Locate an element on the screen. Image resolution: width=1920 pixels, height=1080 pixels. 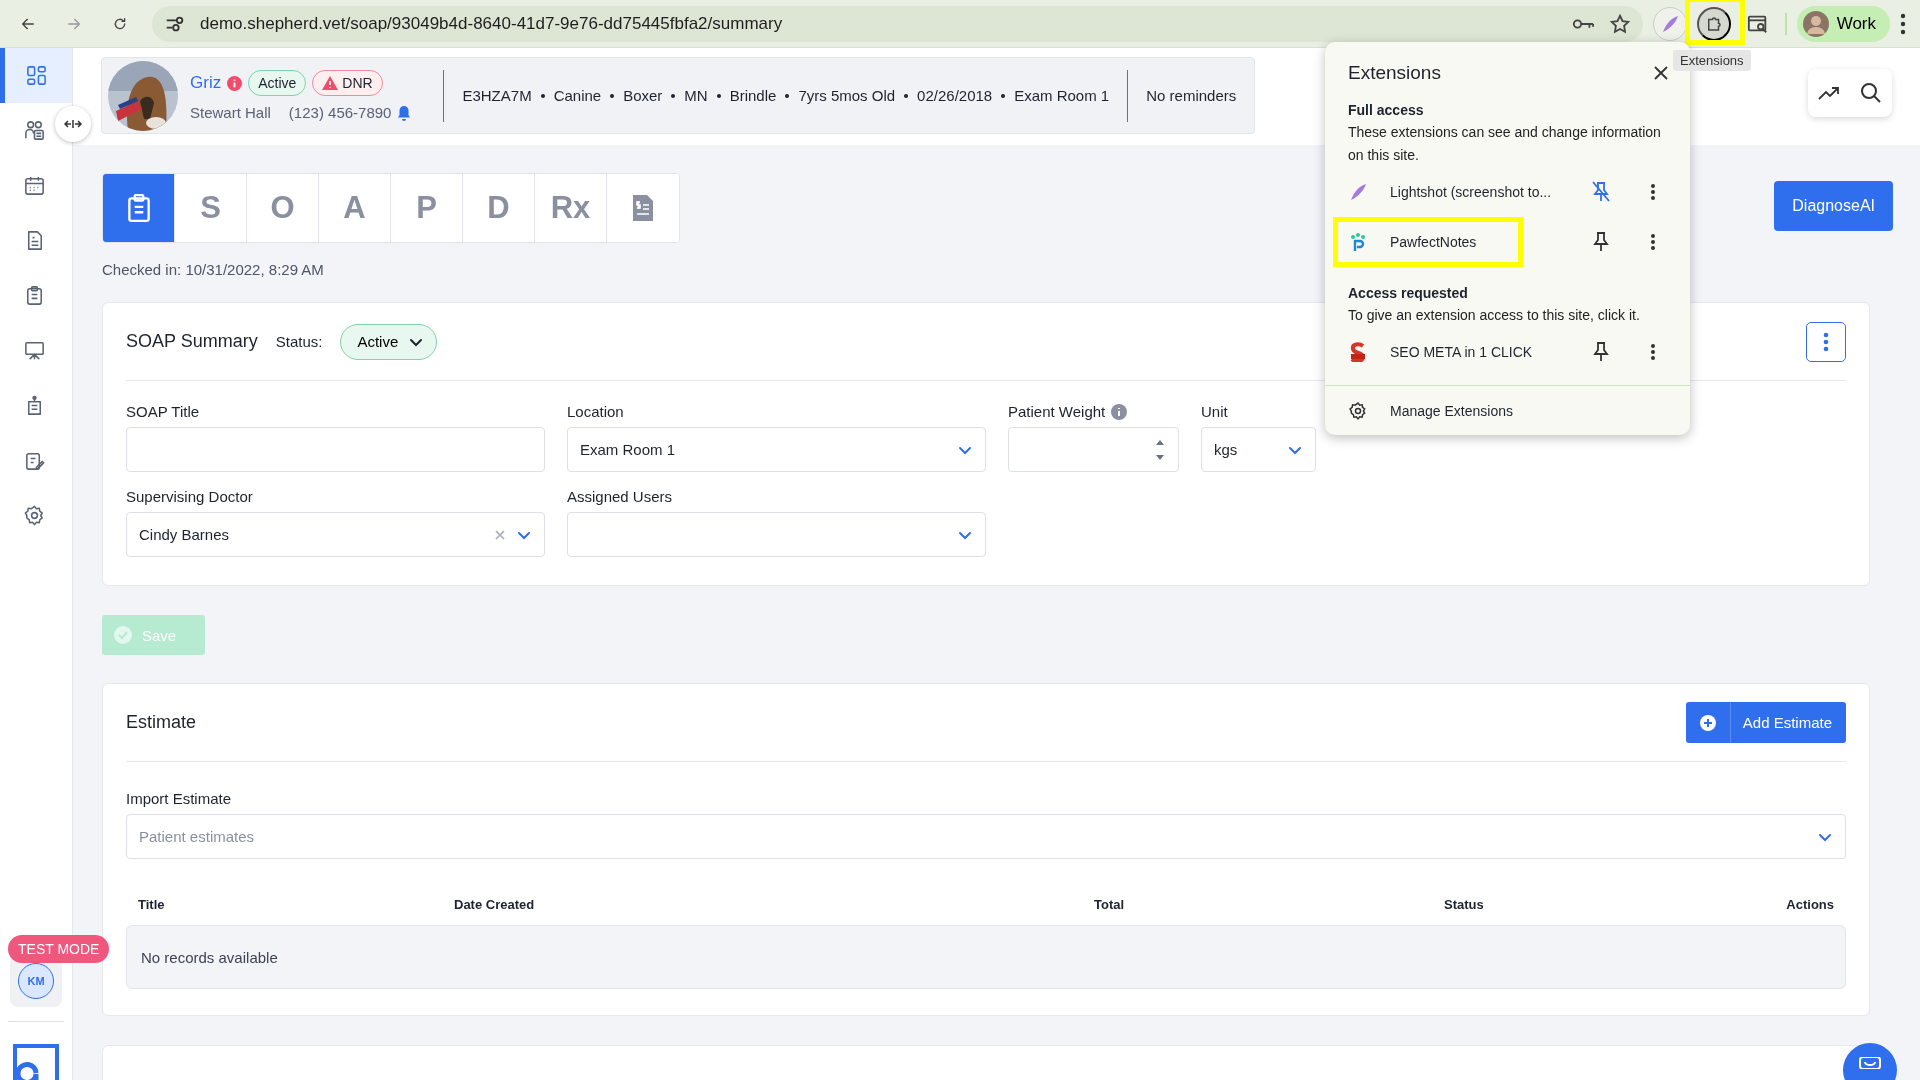
select-field: Exam Room 1 is located at coordinates (776, 449).